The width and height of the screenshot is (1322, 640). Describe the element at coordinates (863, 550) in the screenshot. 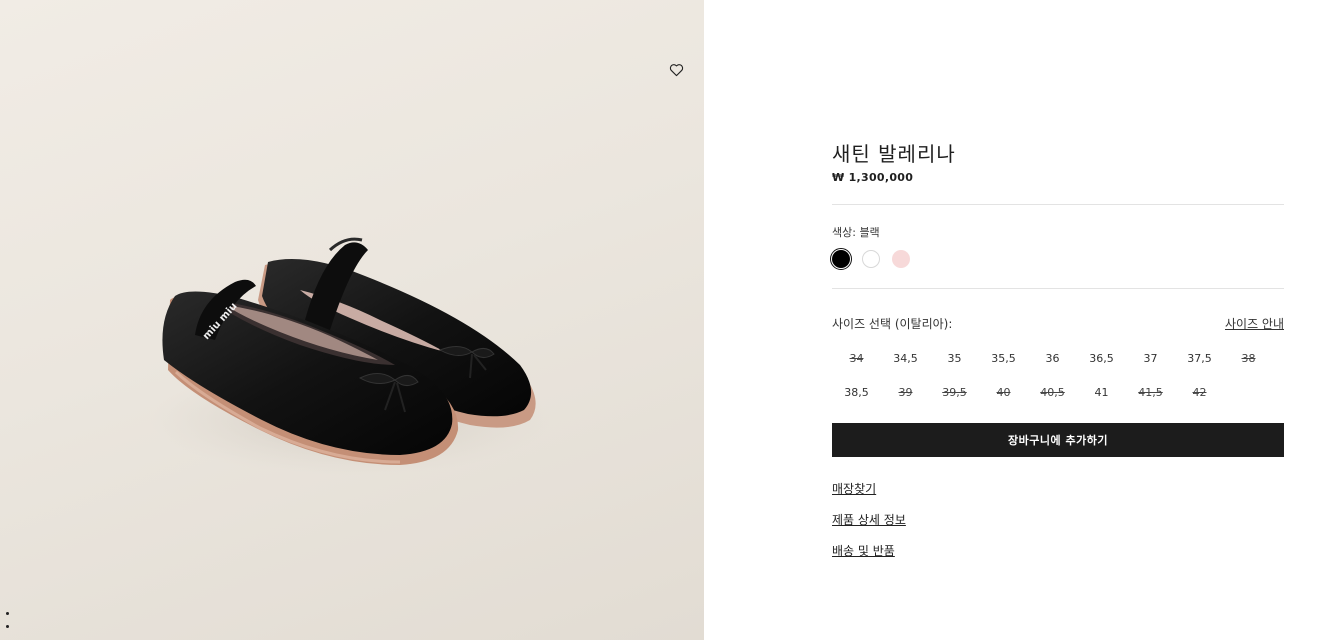

I see `shipping-returns-link: 배송 및 반품` at that location.